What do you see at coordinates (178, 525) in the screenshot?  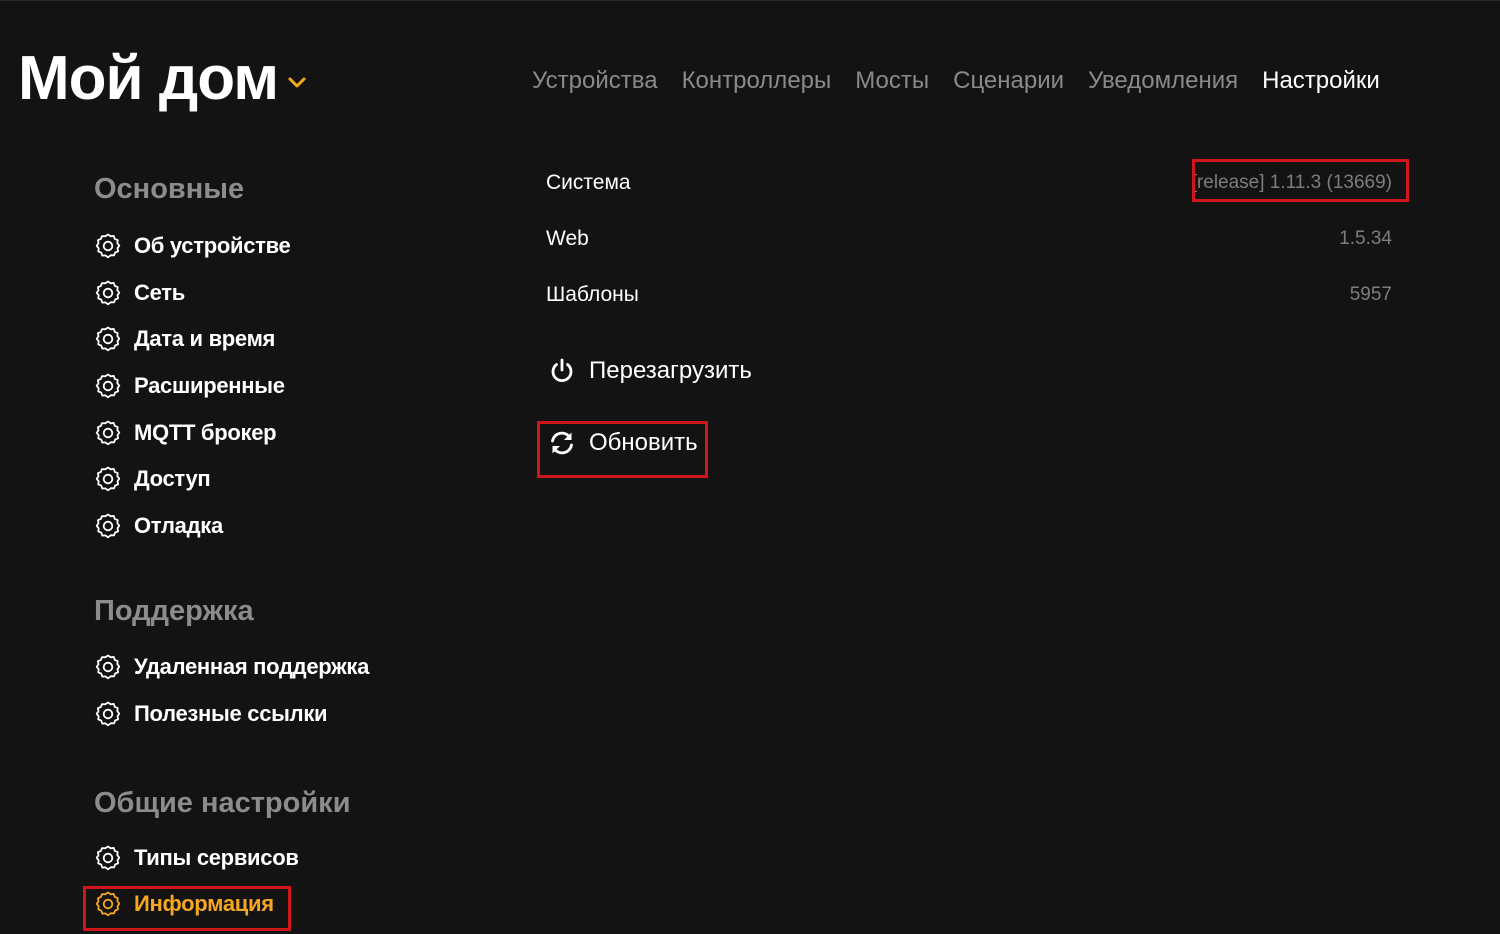 I see `sidebar-item-label: Отладка` at bounding box center [178, 525].